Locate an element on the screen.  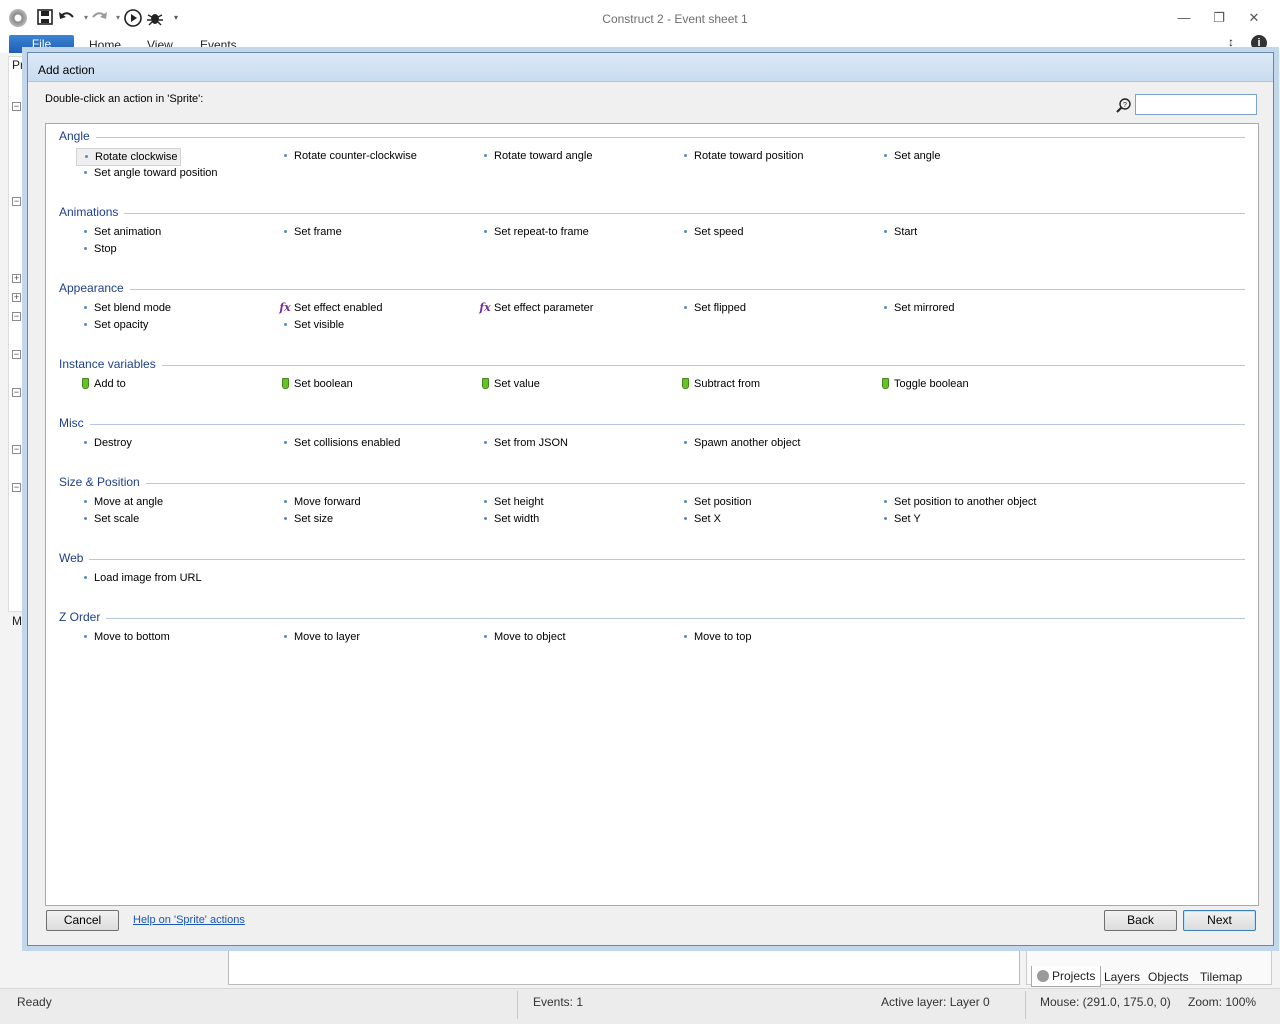
action-item: Set mirrored is located at coordinates (916, 308).